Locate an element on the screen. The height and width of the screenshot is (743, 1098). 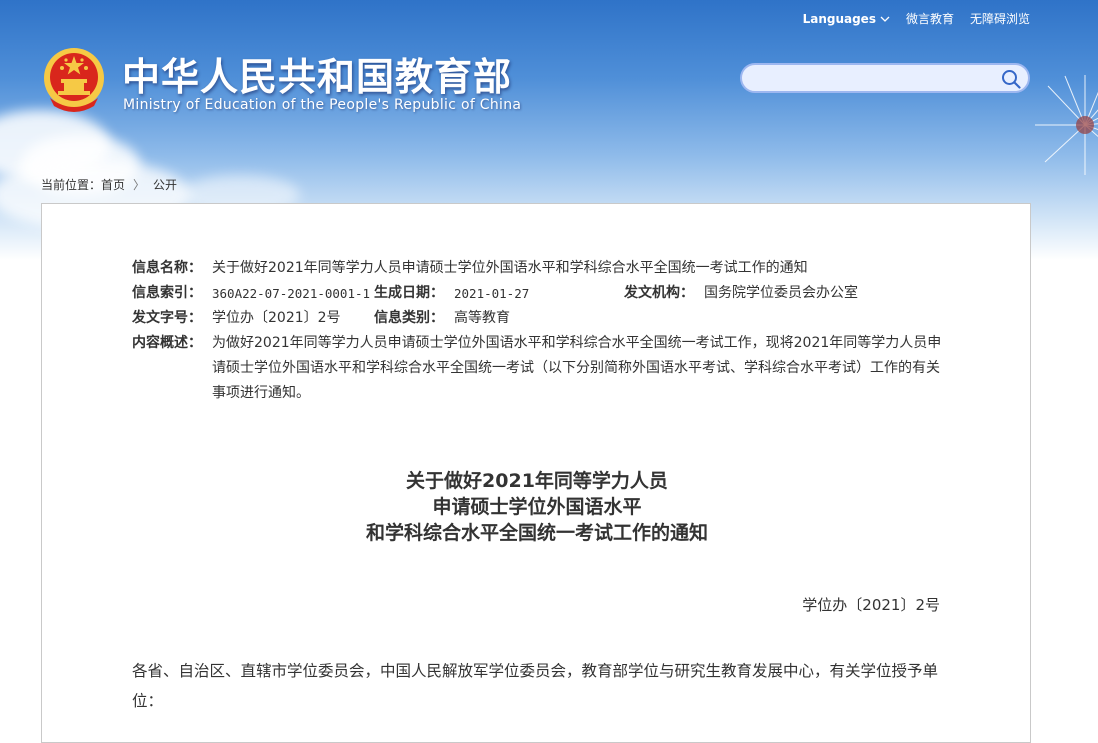
issuing-org-value: 国务院学位委员会办公室 is located at coordinates (781, 293).